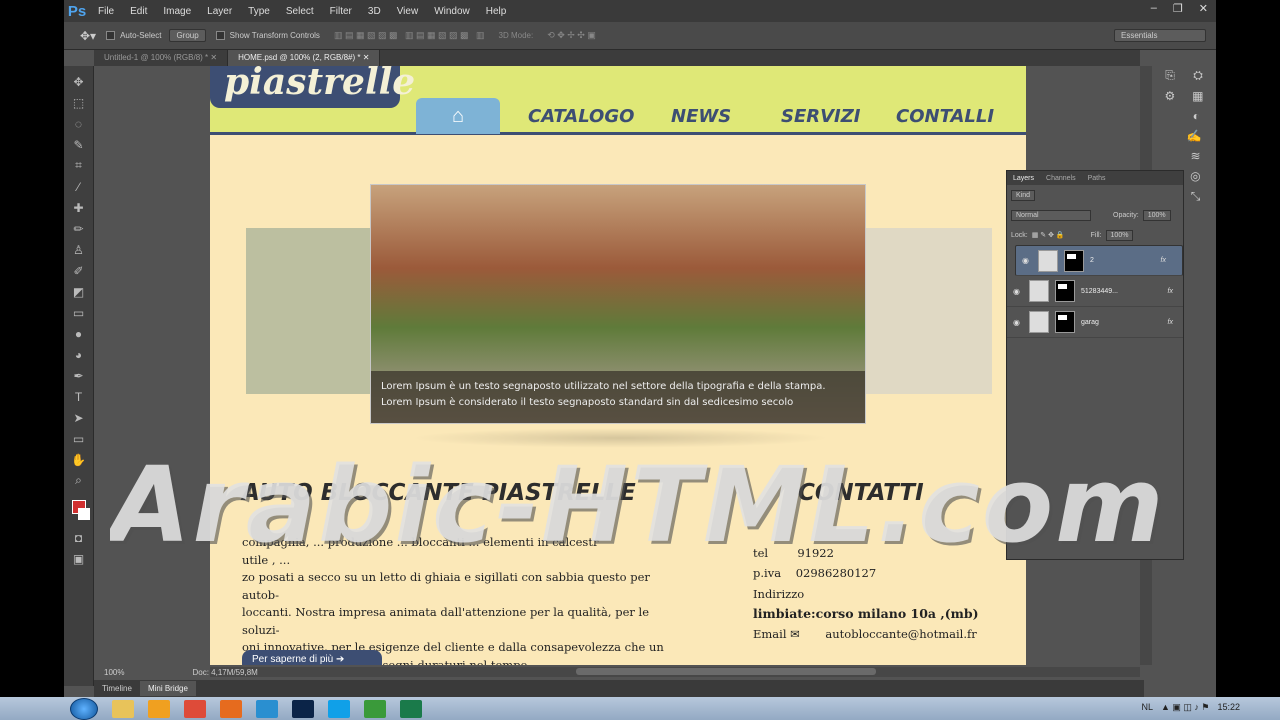 The image size is (1280, 720). Describe the element at coordinates (452, 11) in the screenshot. I see `menu-window: Window` at that location.